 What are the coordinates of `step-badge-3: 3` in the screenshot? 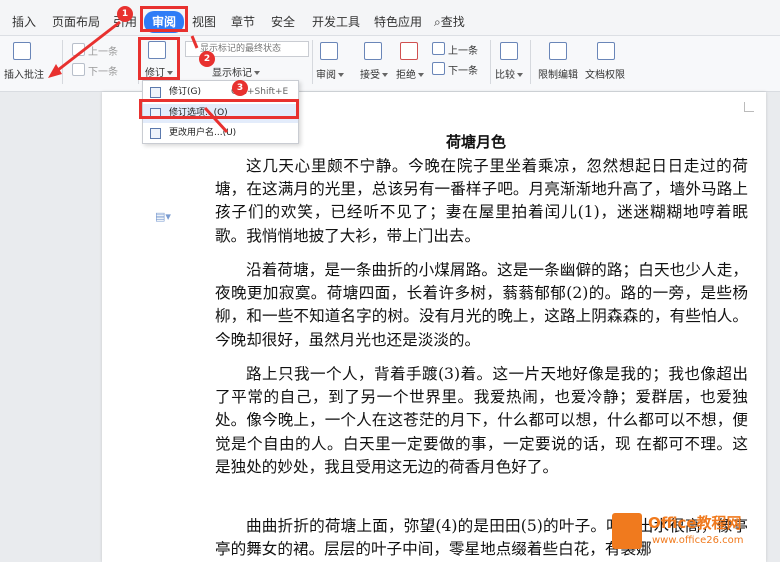 It's located at (240, 88).